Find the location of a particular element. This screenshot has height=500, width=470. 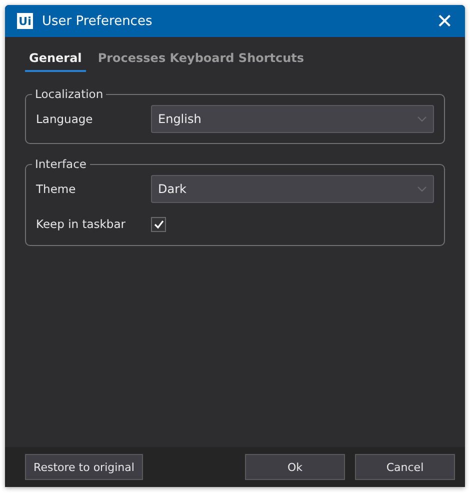

ok-button: Ok is located at coordinates (295, 467).